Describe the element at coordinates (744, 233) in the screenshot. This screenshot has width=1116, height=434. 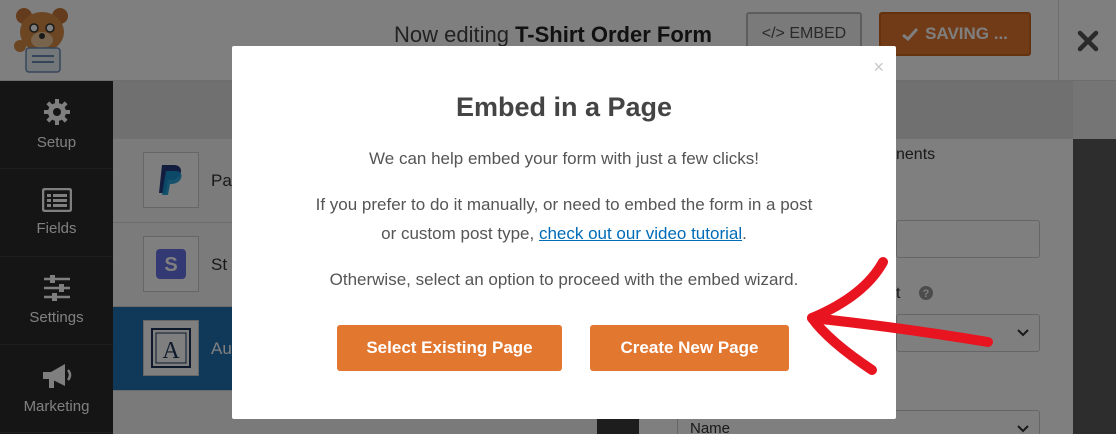
I see `manual-text-period: .` at that location.